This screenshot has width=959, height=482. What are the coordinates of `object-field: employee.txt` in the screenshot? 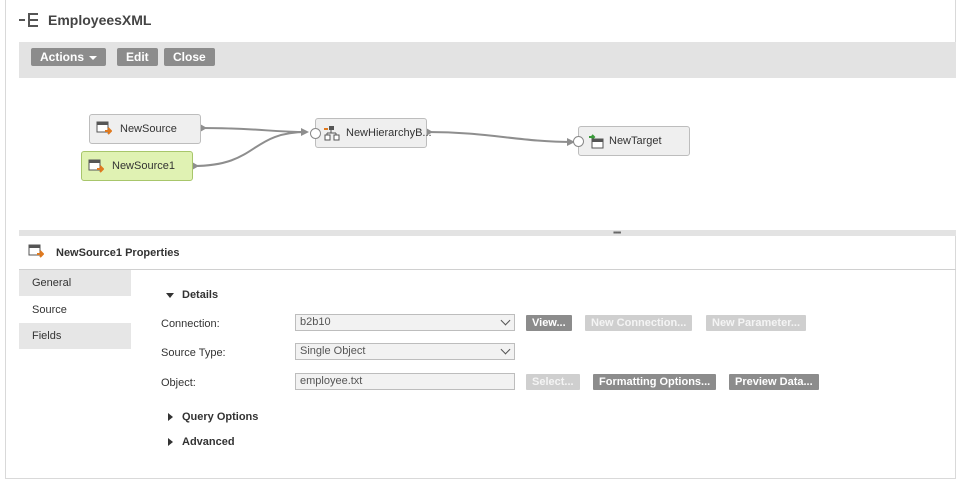 It's located at (405, 381).